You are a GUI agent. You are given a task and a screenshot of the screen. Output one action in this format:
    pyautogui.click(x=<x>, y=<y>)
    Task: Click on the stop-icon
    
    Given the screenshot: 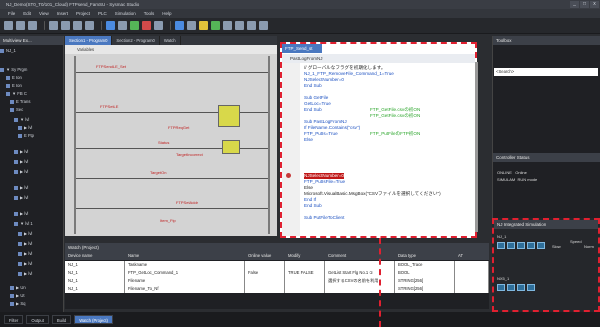 What is the action you would take?
    pyautogui.click(x=146, y=25)
    